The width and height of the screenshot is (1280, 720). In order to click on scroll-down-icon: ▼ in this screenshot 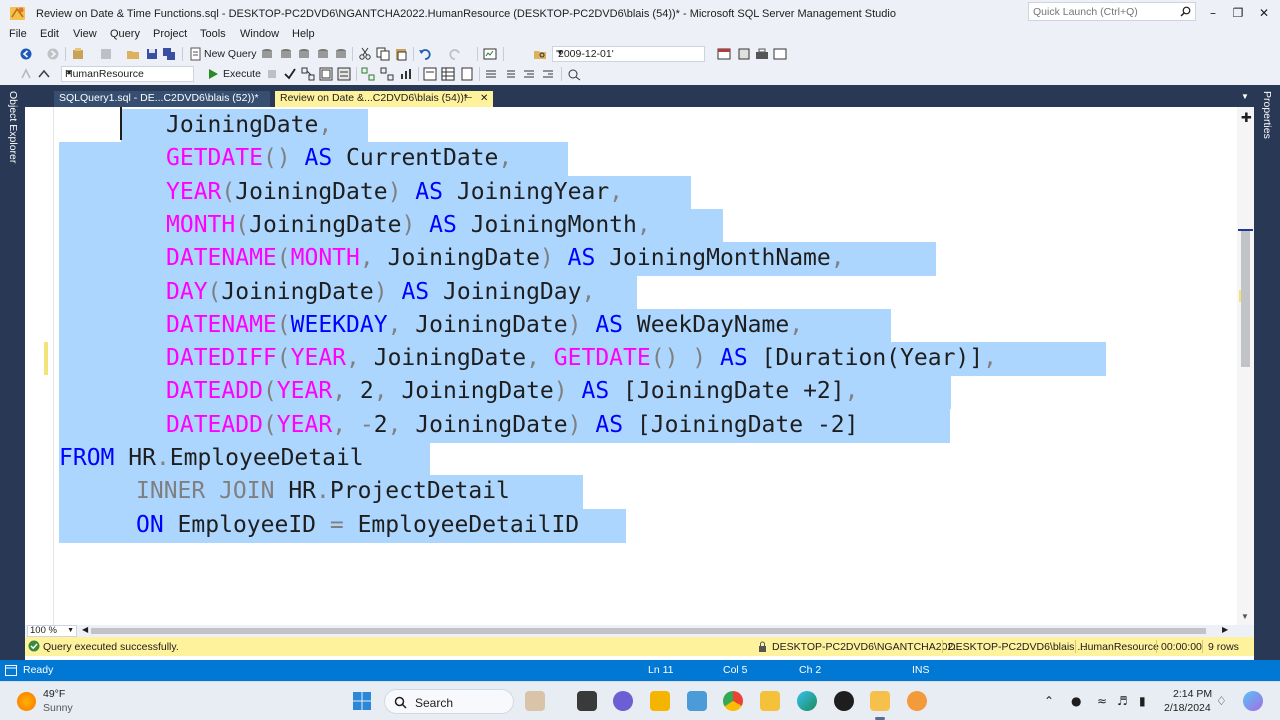, I will do `click(1245, 616)`.